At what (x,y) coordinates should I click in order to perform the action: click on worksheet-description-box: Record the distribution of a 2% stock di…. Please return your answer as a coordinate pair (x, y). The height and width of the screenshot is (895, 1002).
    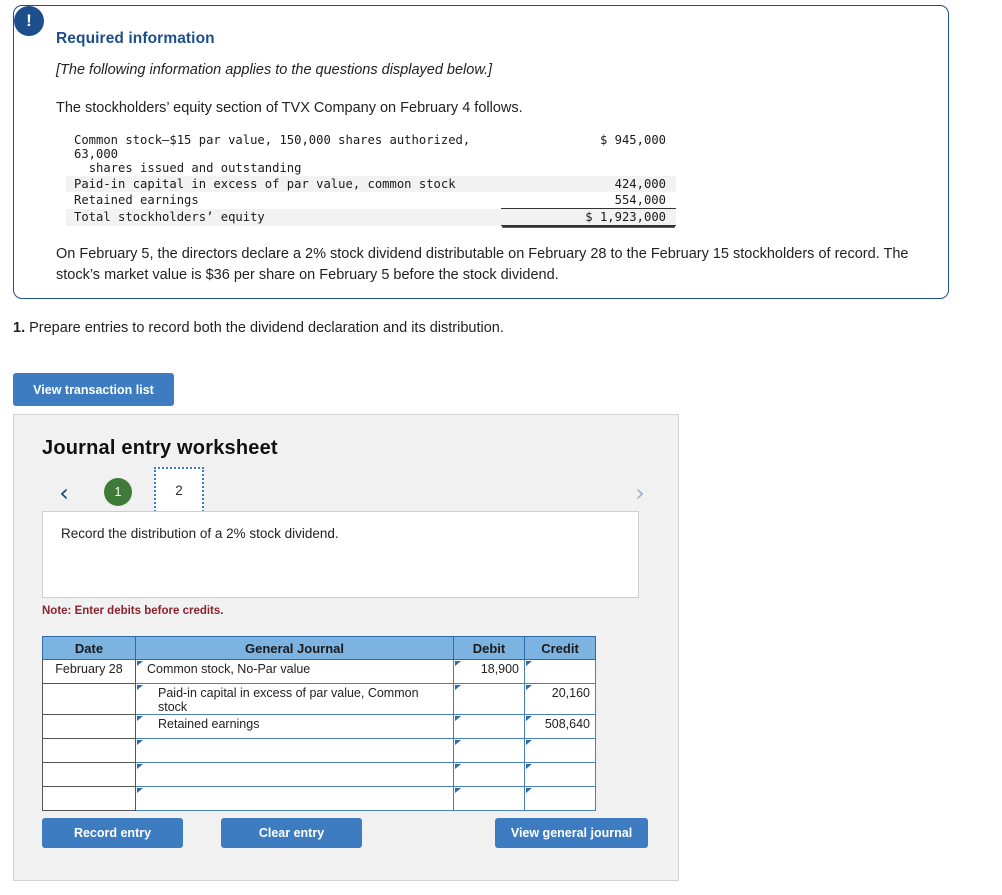
    Looking at the image, I should click on (340, 554).